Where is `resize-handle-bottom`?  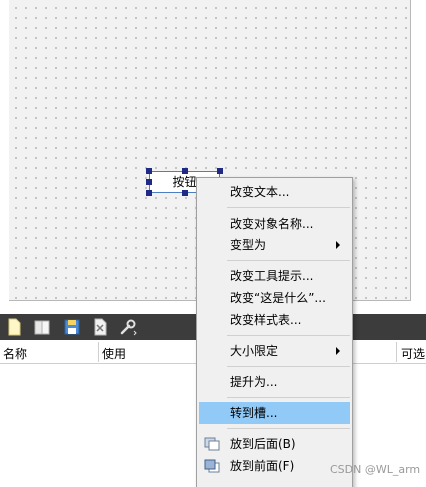
resize-handle-bottom is located at coordinates (185, 193).